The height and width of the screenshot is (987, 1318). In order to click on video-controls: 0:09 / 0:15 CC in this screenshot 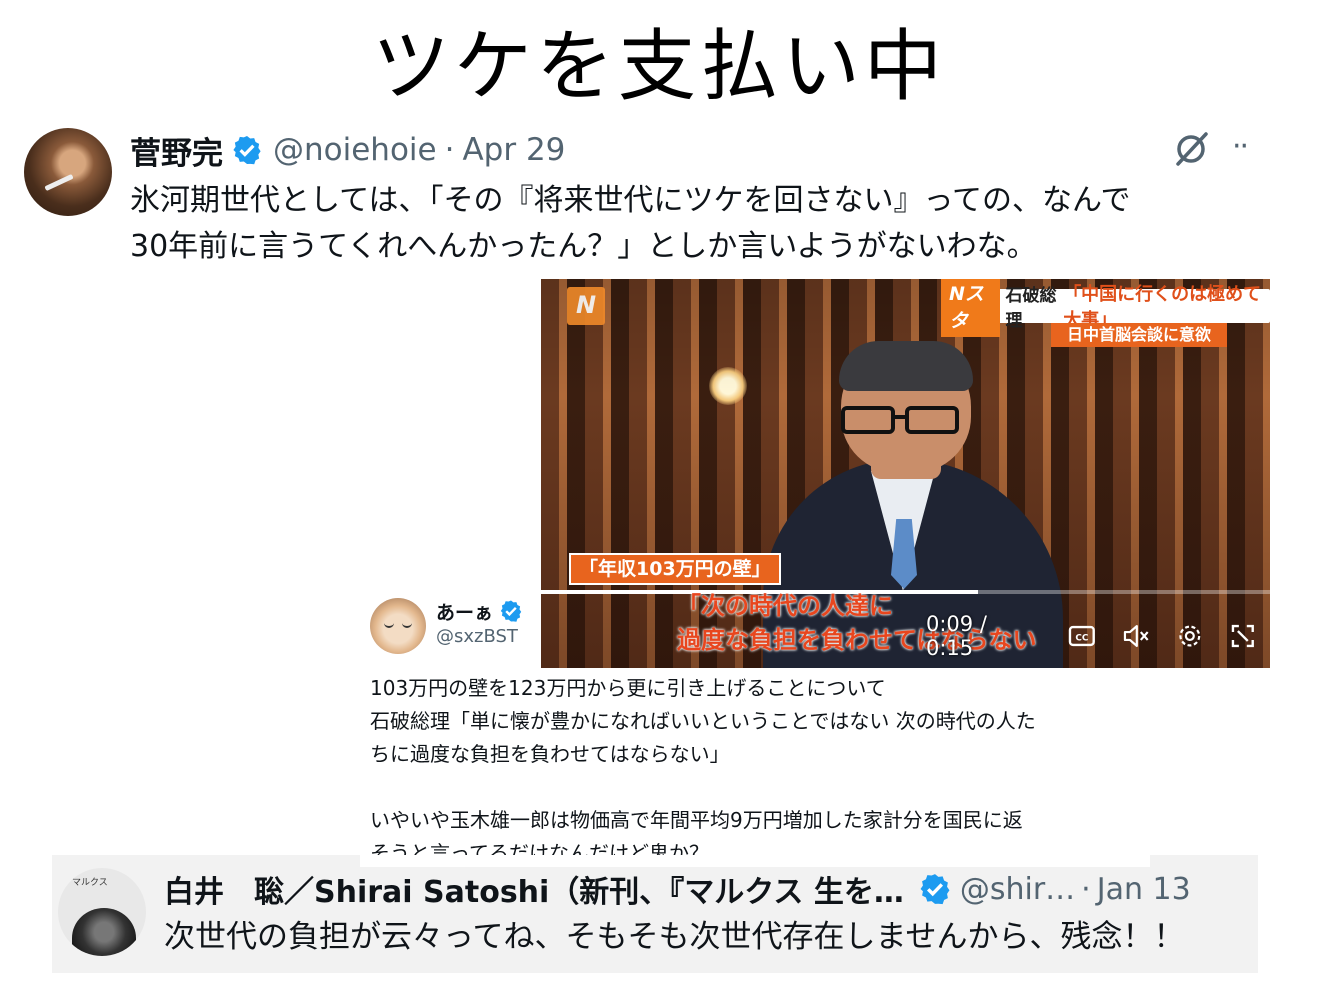, I will do `click(1098, 636)`.